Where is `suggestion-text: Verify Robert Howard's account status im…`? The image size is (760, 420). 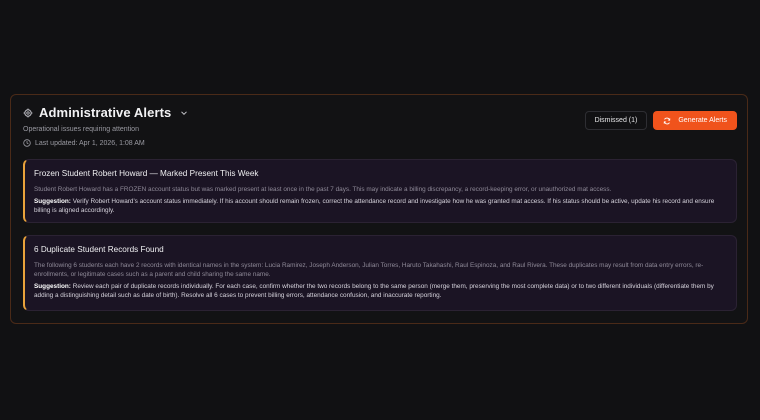 suggestion-text: Verify Robert Howard's account status im… is located at coordinates (374, 206).